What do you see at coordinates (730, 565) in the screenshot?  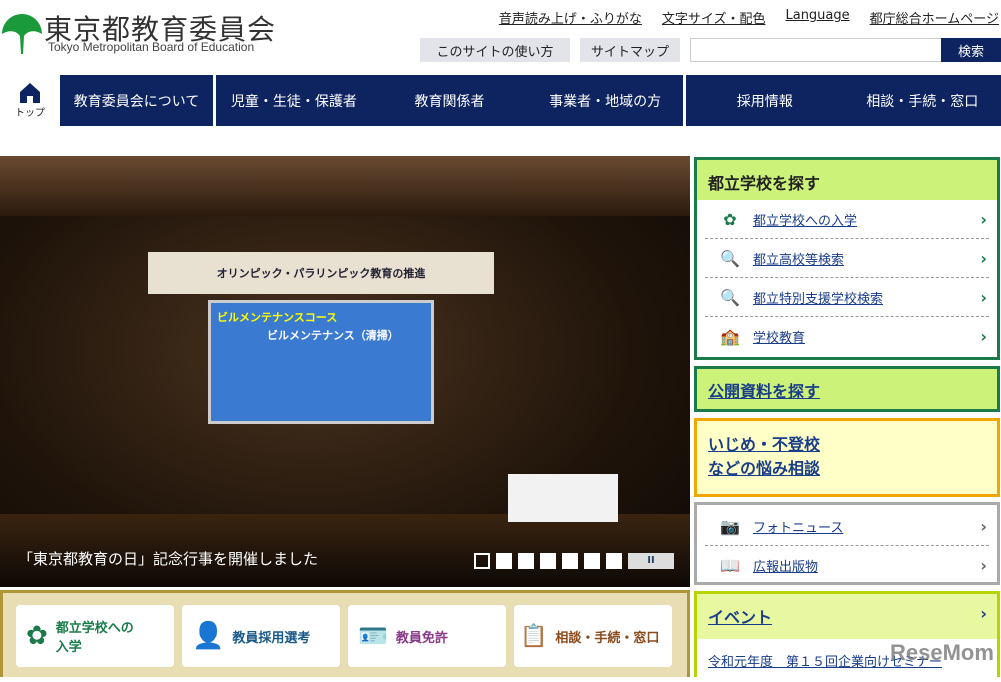 I see `book-icon: 📖` at bounding box center [730, 565].